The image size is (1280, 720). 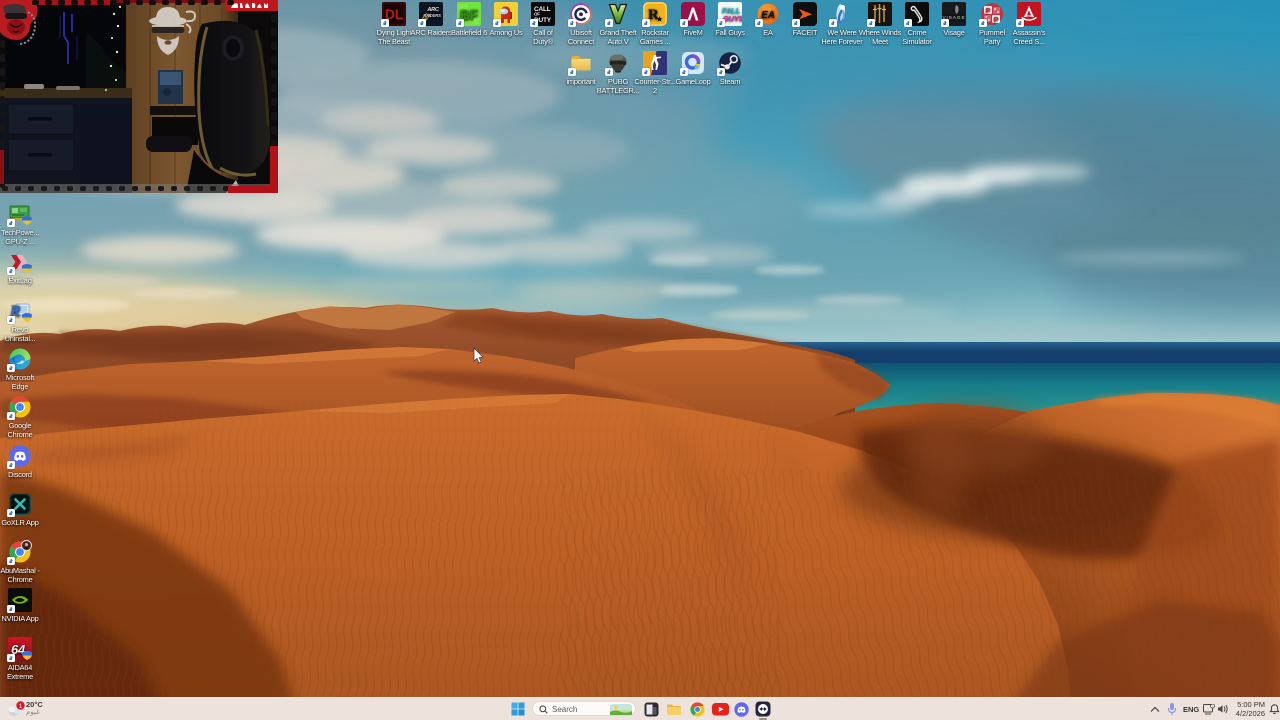 What do you see at coordinates (537, 14) in the screenshot?
I see `svg-text: OF` at bounding box center [537, 14].